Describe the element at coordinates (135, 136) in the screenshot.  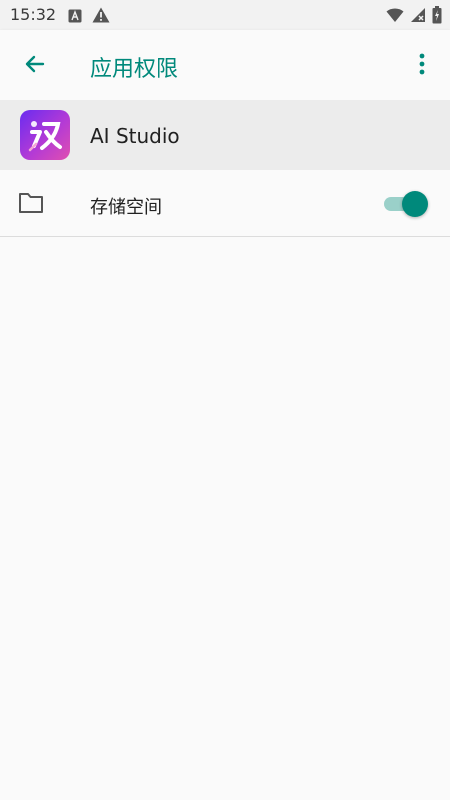
I see `app-name: AI Studio` at that location.